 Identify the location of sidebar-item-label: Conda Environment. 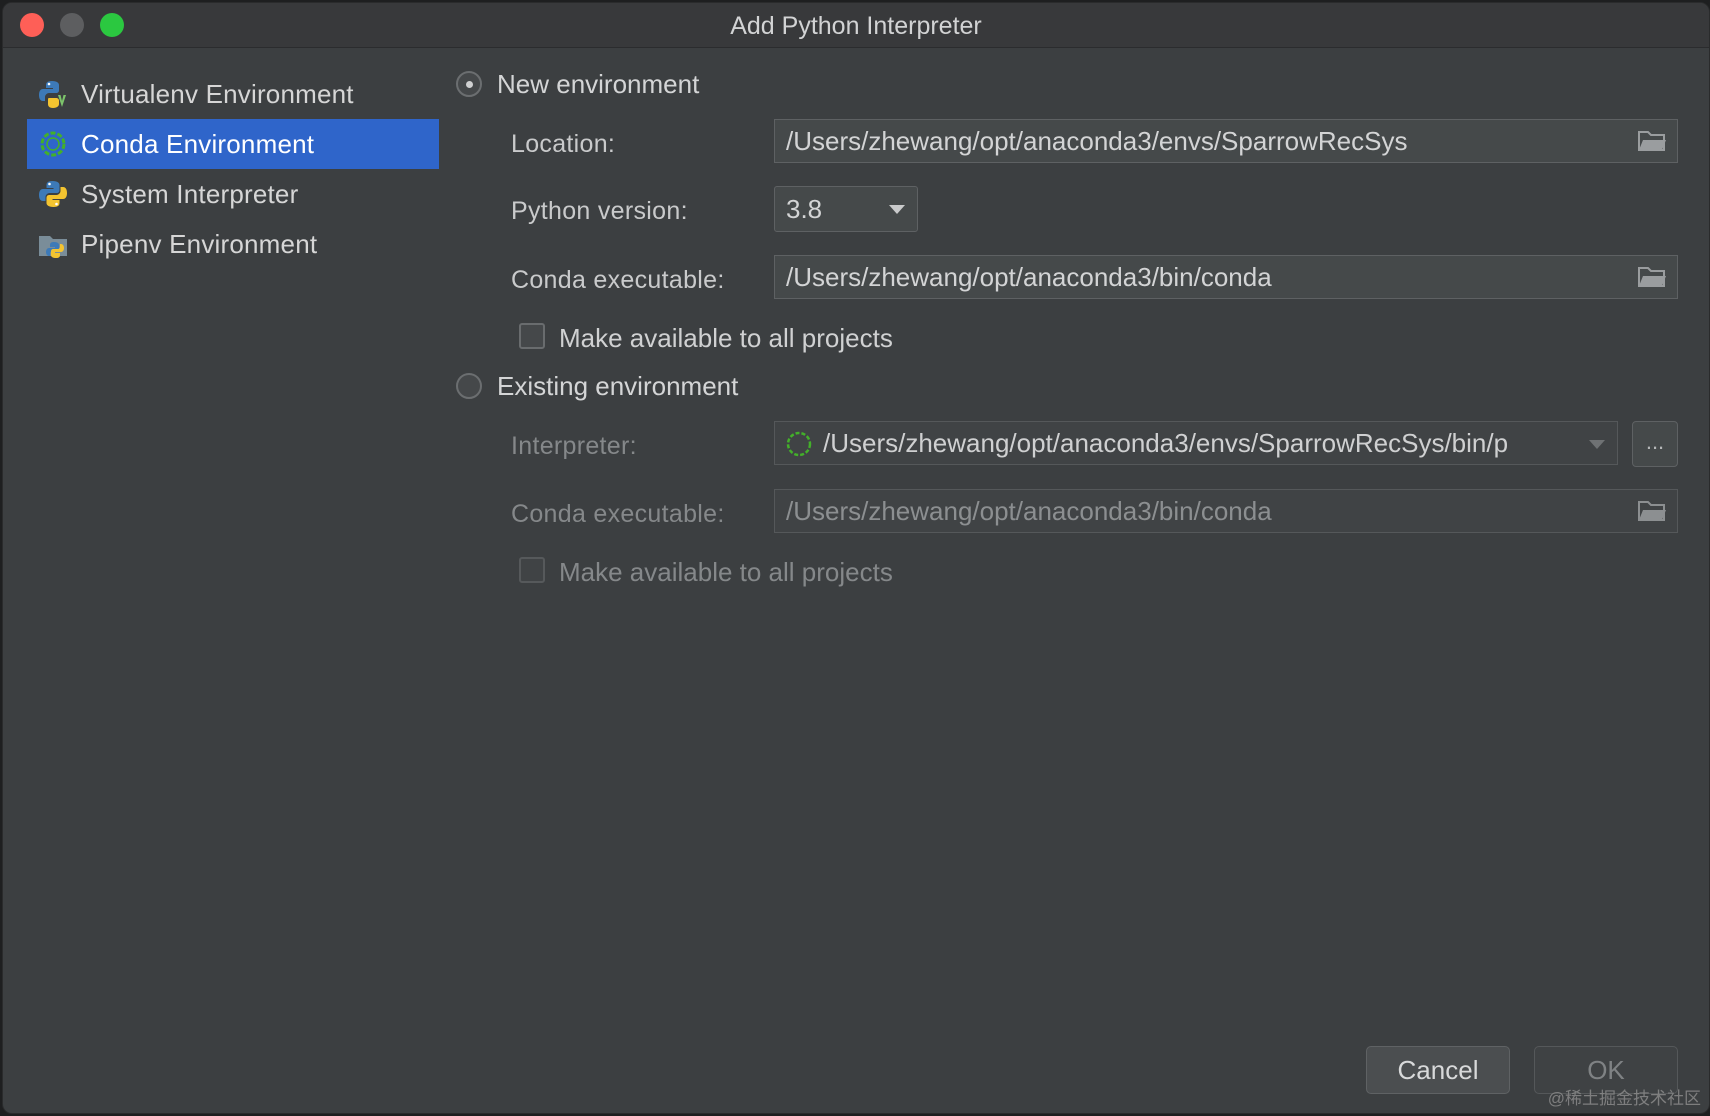
(198, 143).